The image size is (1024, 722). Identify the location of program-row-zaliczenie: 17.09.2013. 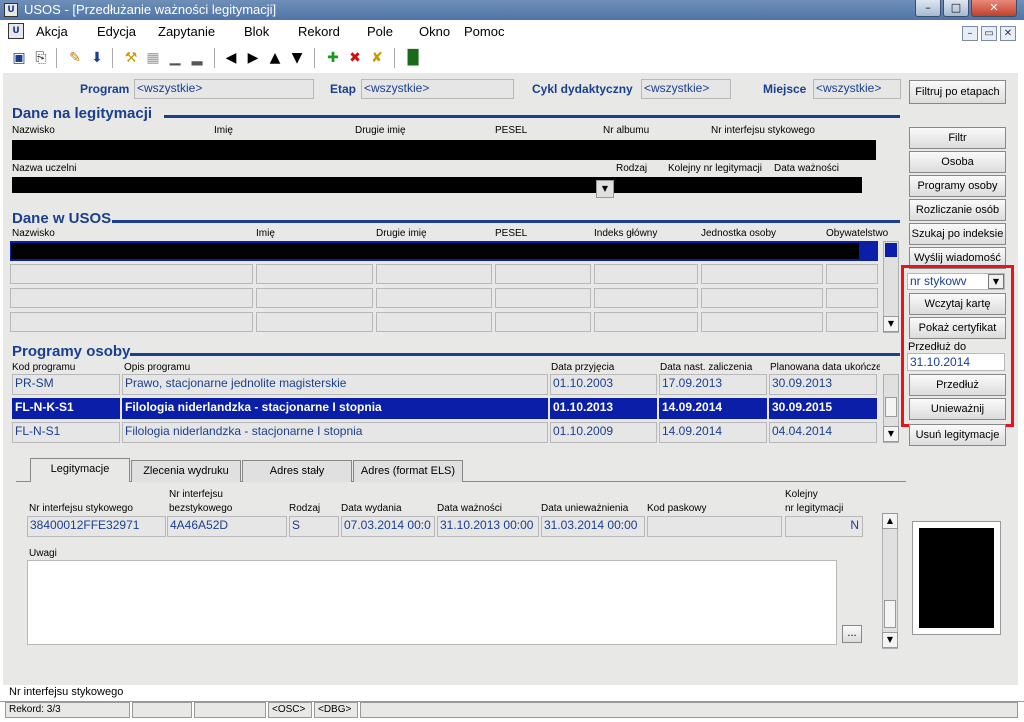
(713, 384).